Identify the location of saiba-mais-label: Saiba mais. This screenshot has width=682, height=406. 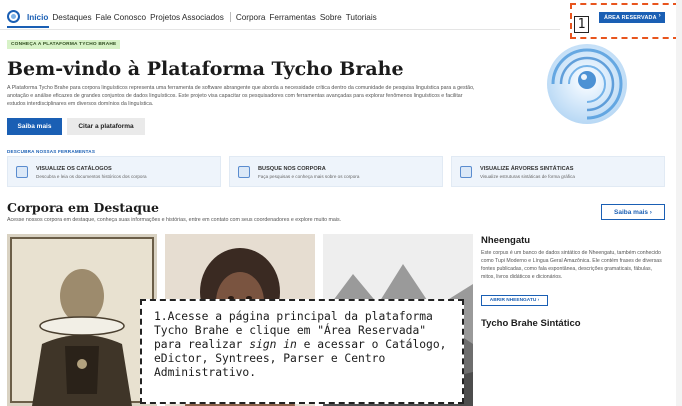
(631, 212).